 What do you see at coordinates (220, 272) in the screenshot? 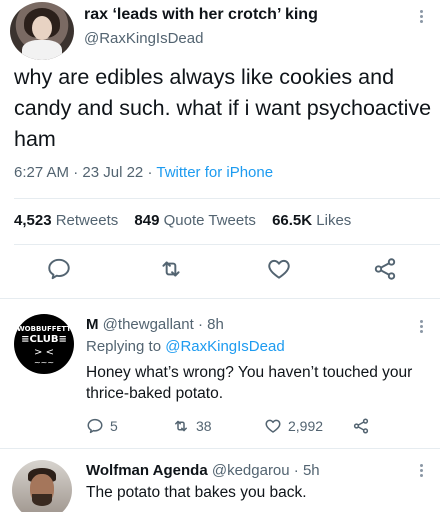
I see `tweet-actions` at bounding box center [220, 272].